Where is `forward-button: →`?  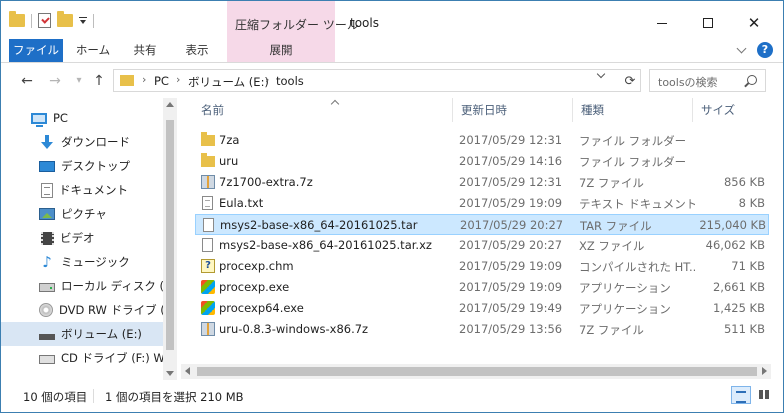
forward-button: → is located at coordinates (55, 81).